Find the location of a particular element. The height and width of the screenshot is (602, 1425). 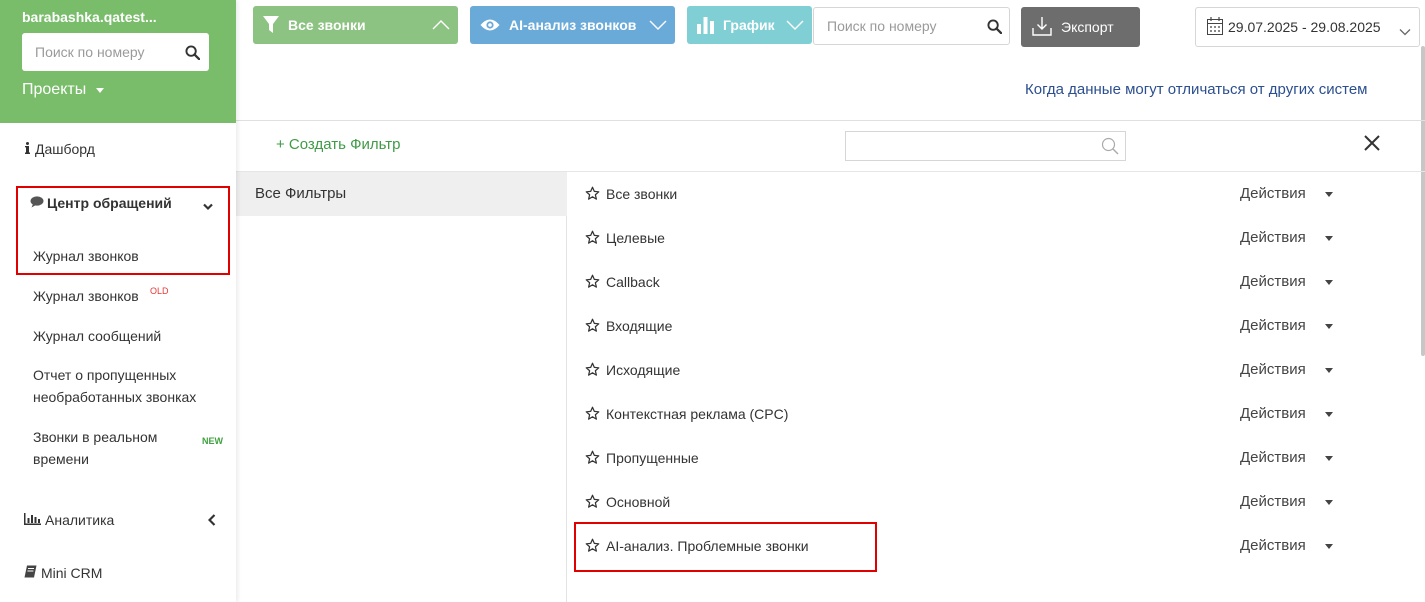

nav-analytics: Аналитика is located at coordinates (69, 520).